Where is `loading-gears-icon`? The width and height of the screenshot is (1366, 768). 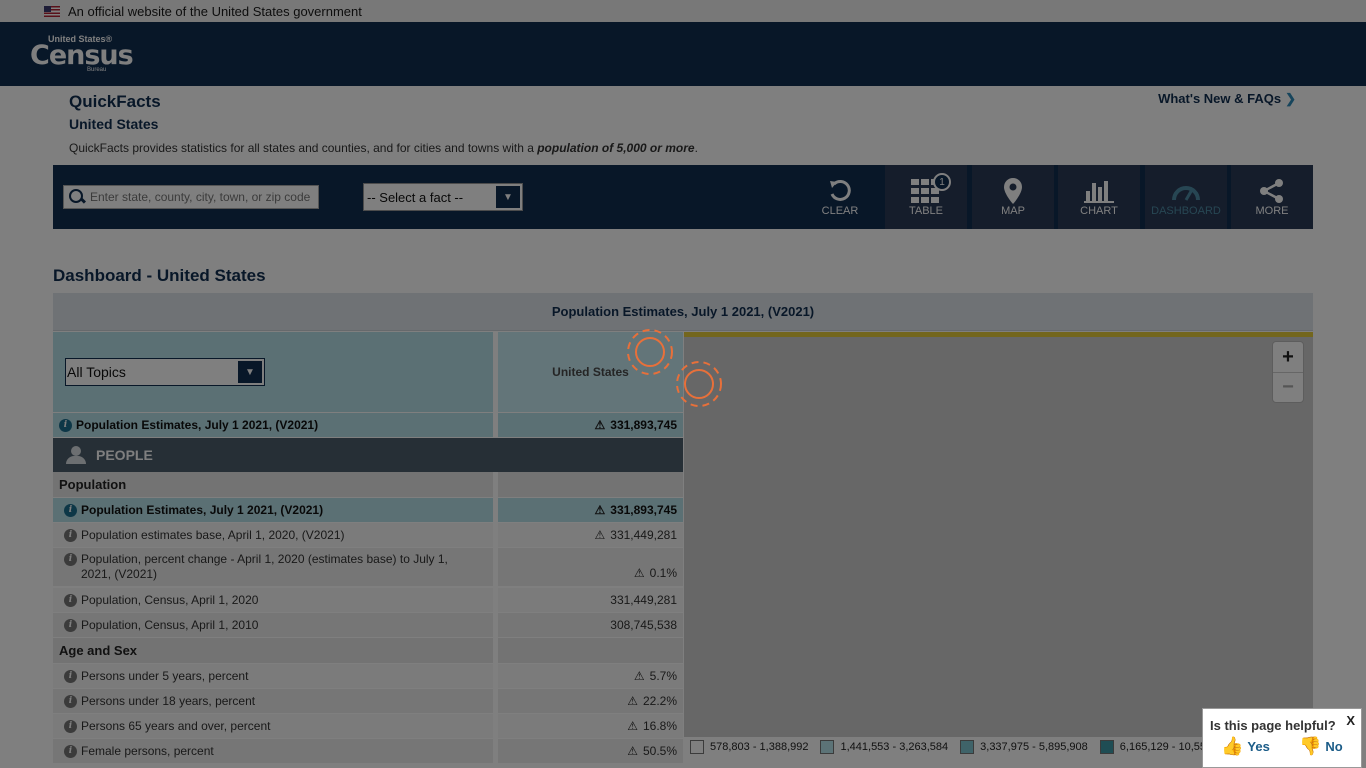 loading-gears-icon is located at coordinates (674, 368).